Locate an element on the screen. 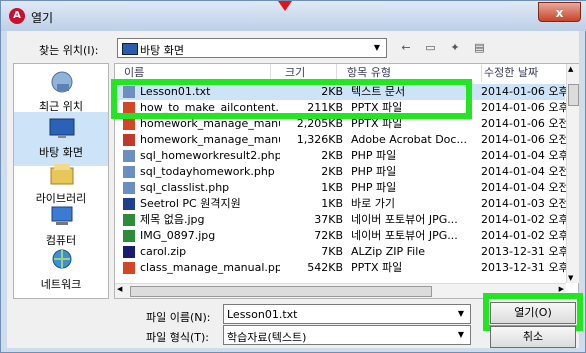 Image resolution: width=586 pixels, height=353 pixels. marker-arrow-icon is located at coordinates (285, 6).